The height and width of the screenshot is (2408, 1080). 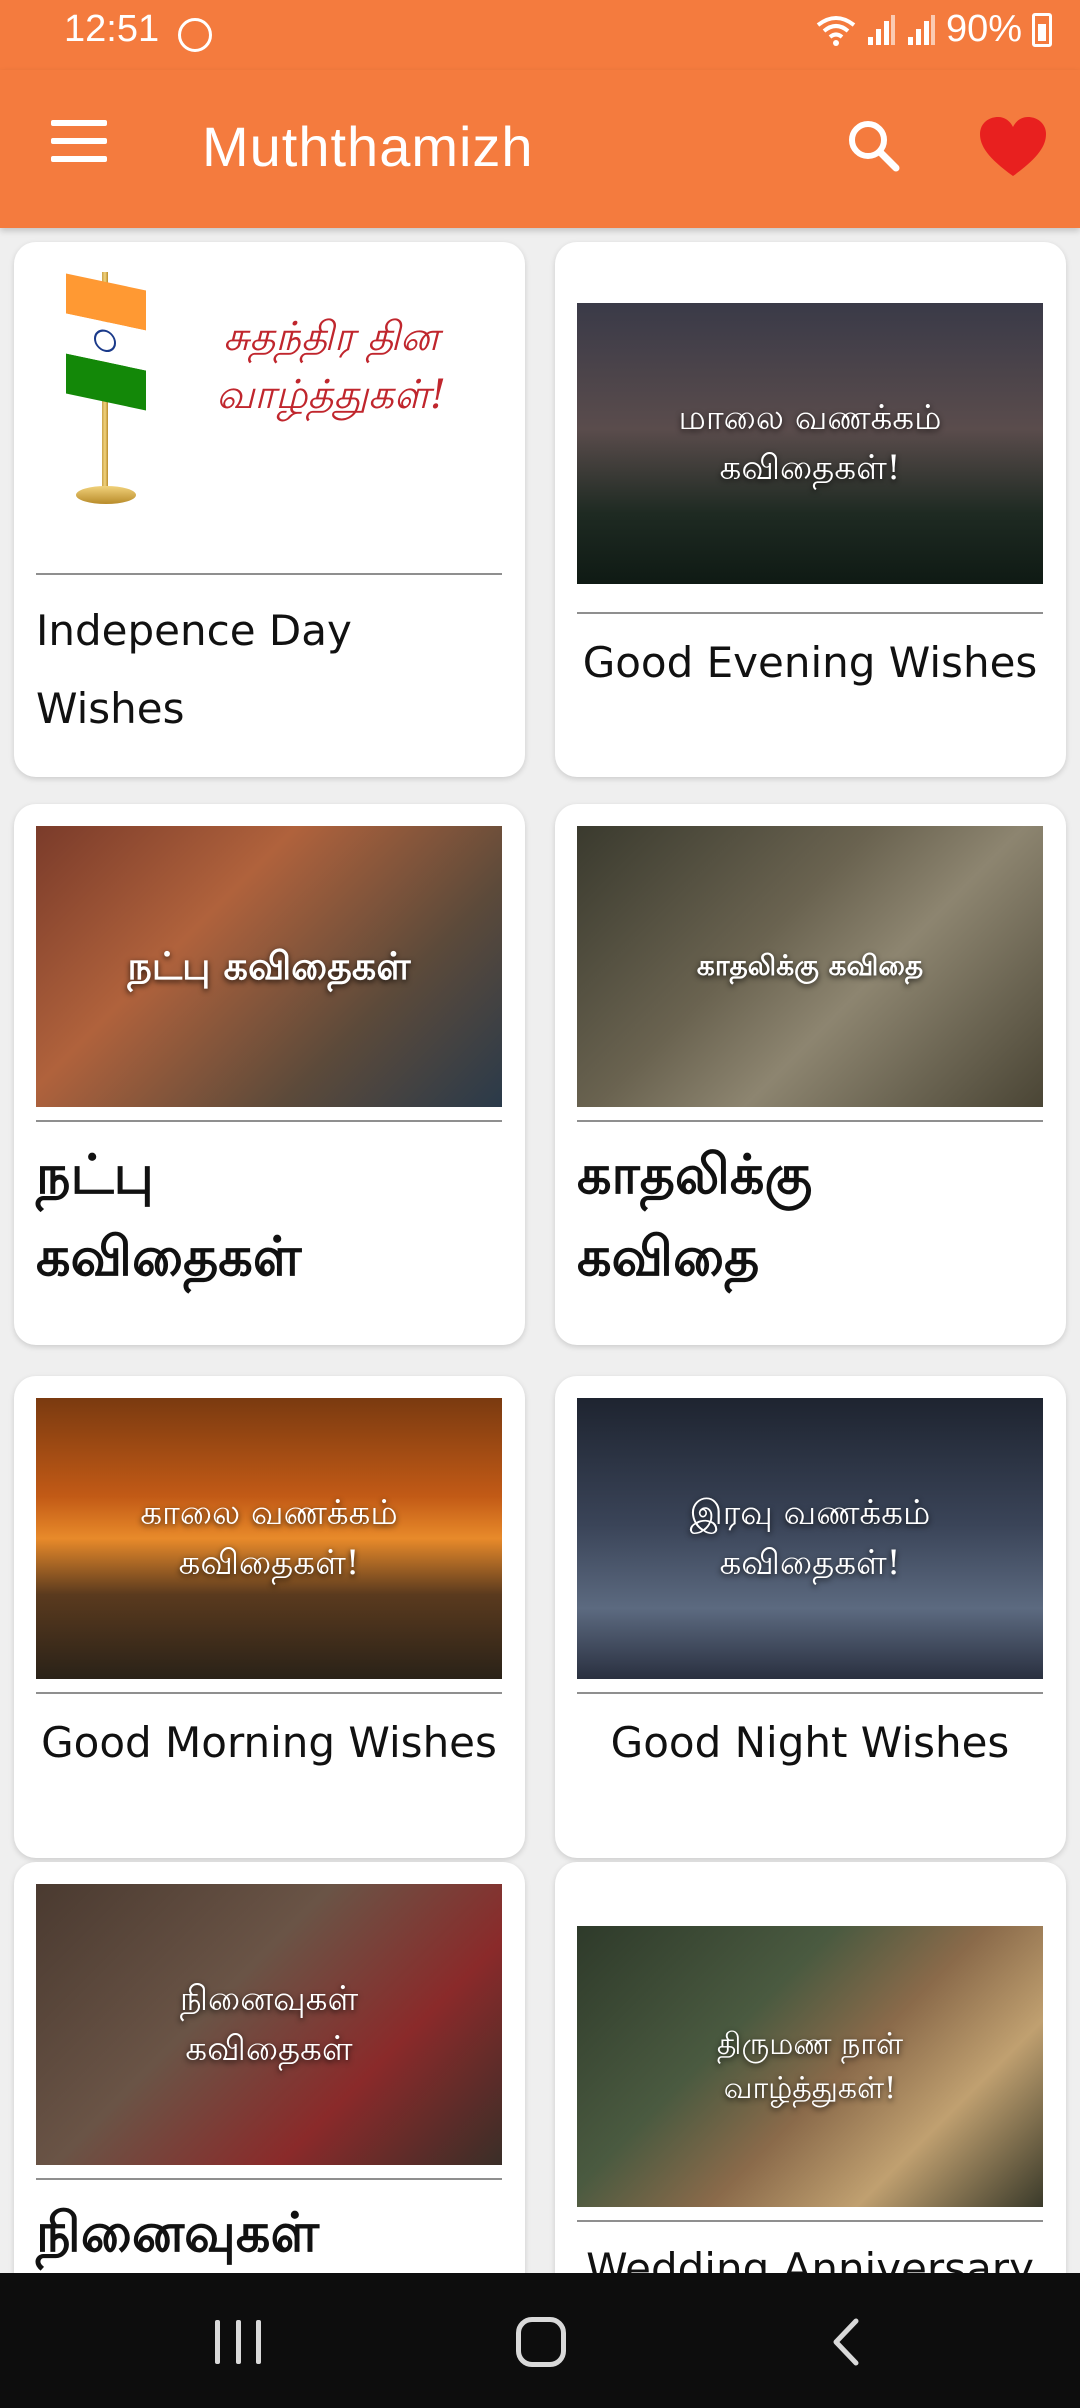 What do you see at coordinates (238, 2342) in the screenshot?
I see `recent-apps-icon` at bounding box center [238, 2342].